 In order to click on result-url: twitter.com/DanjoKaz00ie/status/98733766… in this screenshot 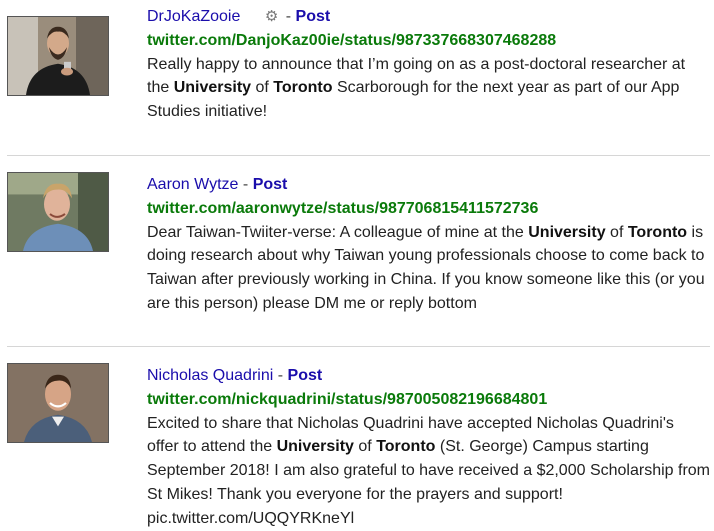, I will do `click(428, 41)`.